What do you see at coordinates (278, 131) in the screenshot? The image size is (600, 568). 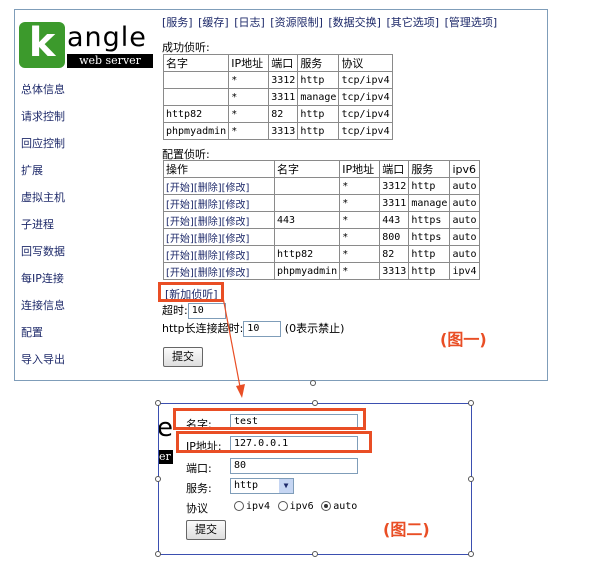 I see `table-row: phpmyadmin * 3313 http tcp/ipv4` at bounding box center [278, 131].